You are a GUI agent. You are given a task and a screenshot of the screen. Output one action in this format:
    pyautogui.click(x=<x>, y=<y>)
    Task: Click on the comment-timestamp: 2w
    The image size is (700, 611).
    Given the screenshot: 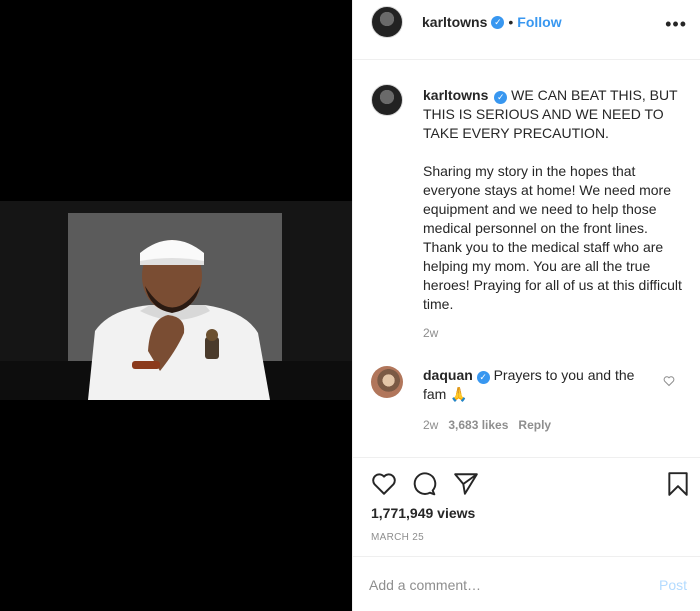 What is the action you would take?
    pyautogui.click(x=430, y=425)
    